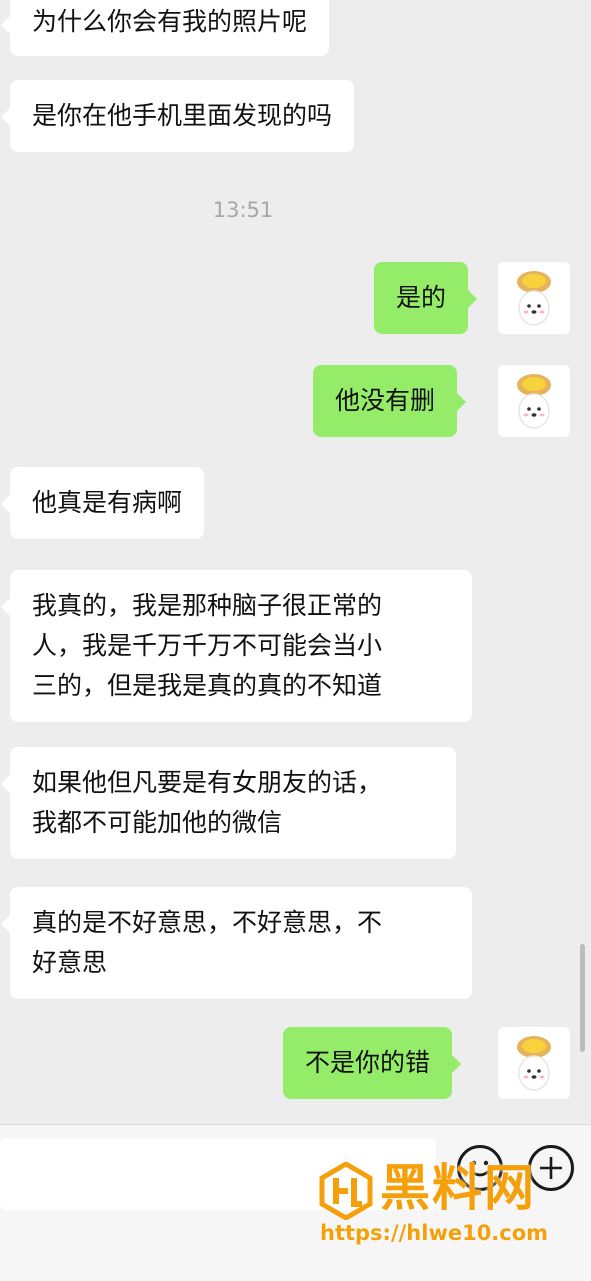  What do you see at coordinates (207, 922) in the screenshot?
I see `message-line: 真的是不好意思，不好意思，不` at bounding box center [207, 922].